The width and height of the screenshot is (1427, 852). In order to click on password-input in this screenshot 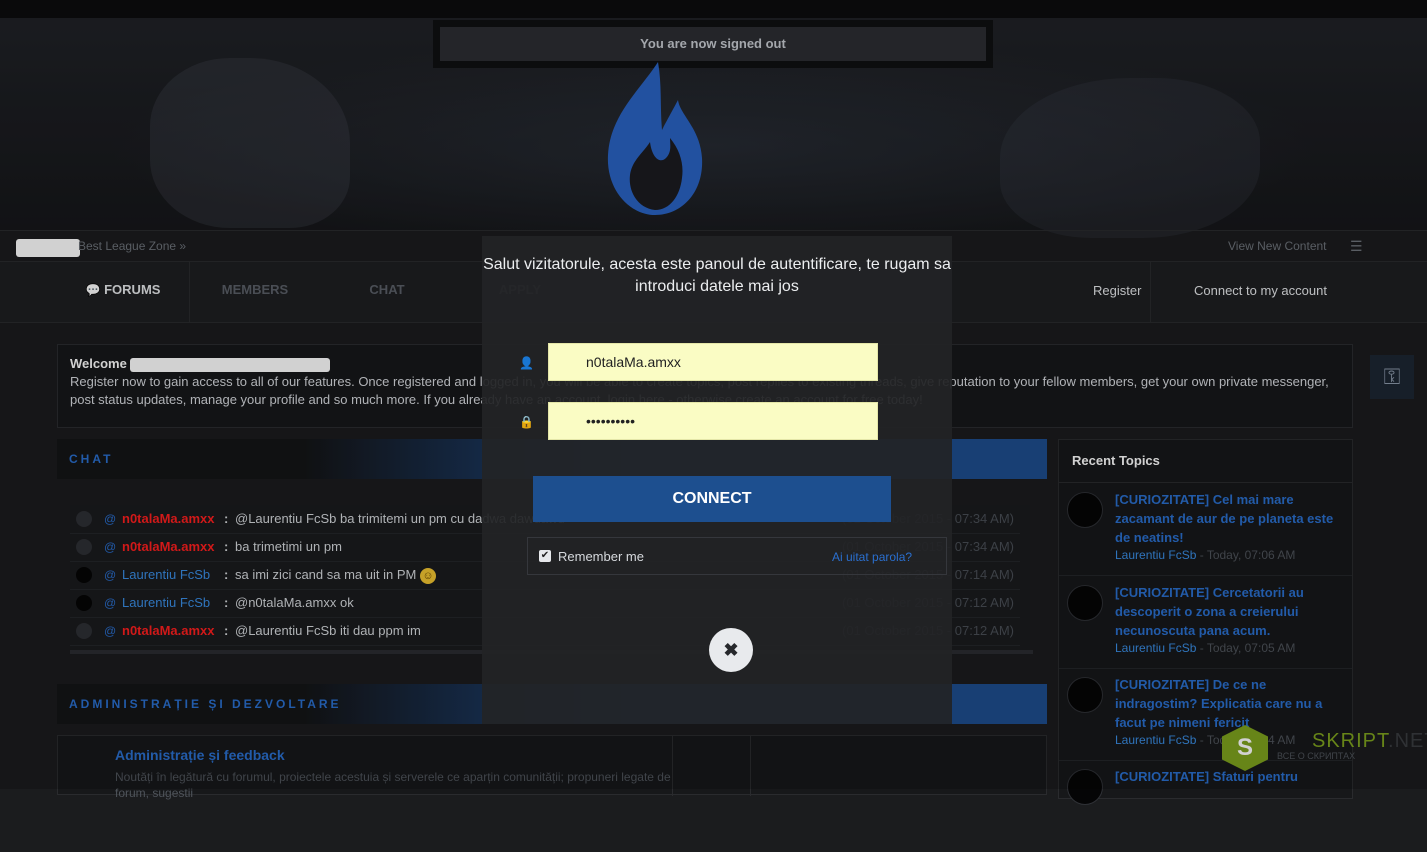, I will do `click(713, 421)`.